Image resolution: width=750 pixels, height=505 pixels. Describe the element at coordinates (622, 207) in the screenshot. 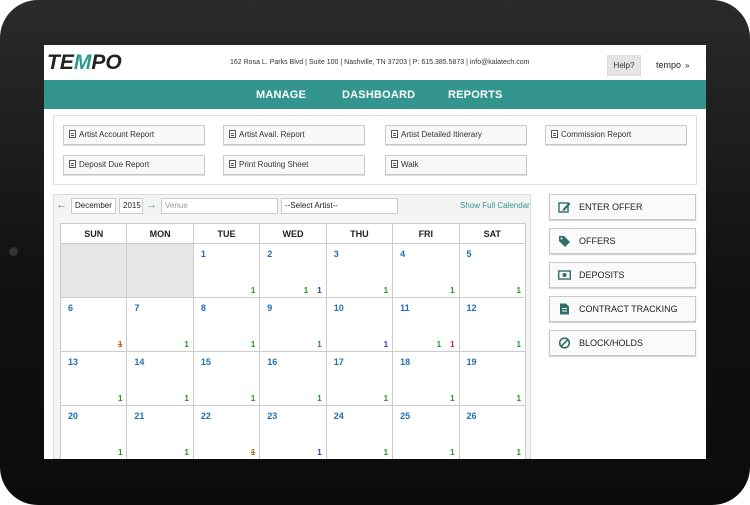

I see `enter-offer-button: ENTER OFFER` at that location.